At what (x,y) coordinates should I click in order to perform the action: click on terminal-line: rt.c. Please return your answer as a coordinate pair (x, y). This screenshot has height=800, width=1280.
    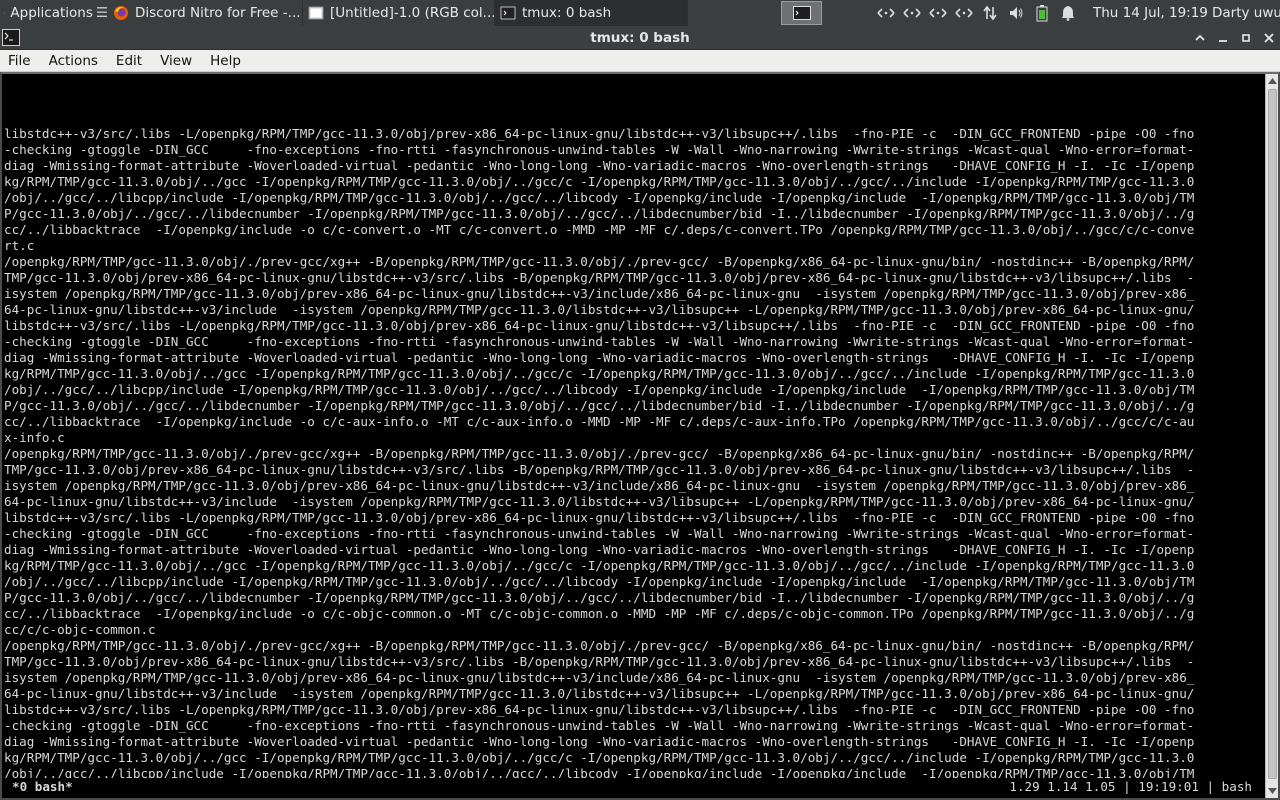
    Looking at the image, I should click on (19, 245).